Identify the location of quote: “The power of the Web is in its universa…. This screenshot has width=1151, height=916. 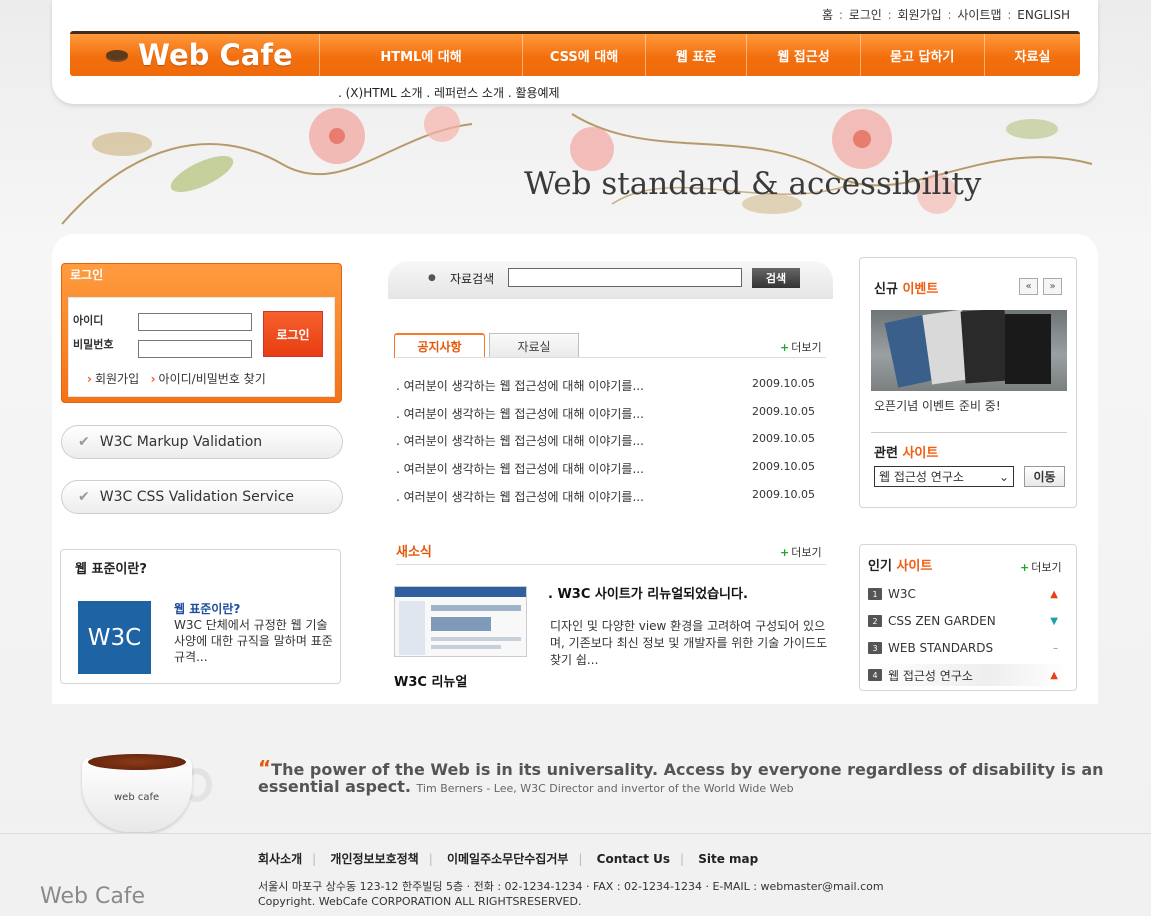
(693, 777).